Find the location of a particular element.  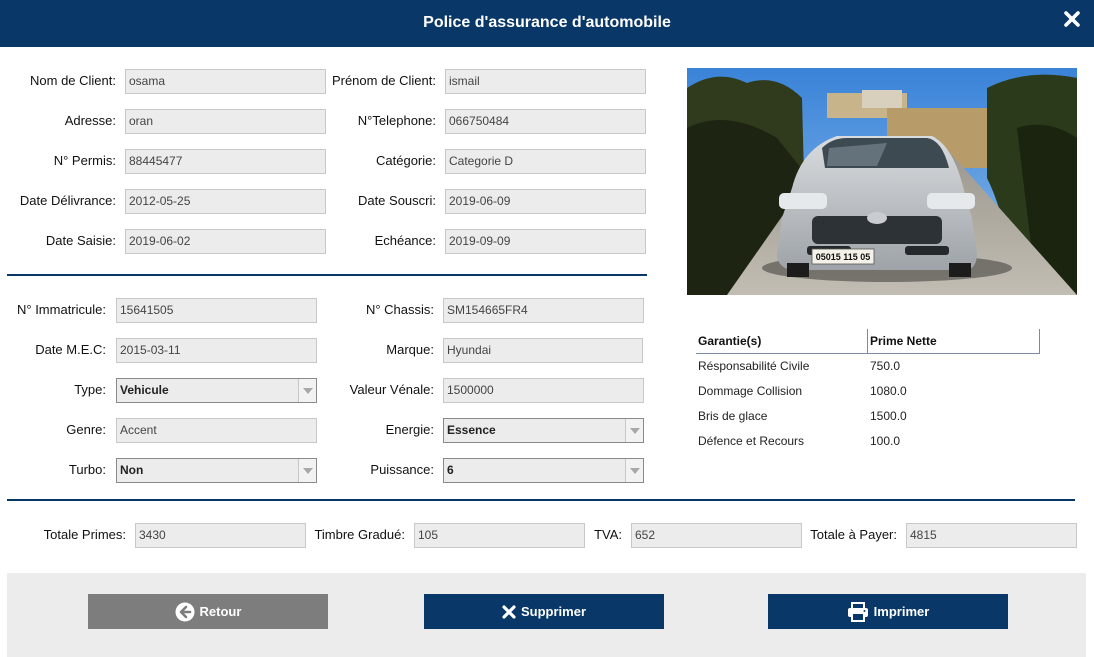

puissance-label: Puissance: is located at coordinates (402, 469).